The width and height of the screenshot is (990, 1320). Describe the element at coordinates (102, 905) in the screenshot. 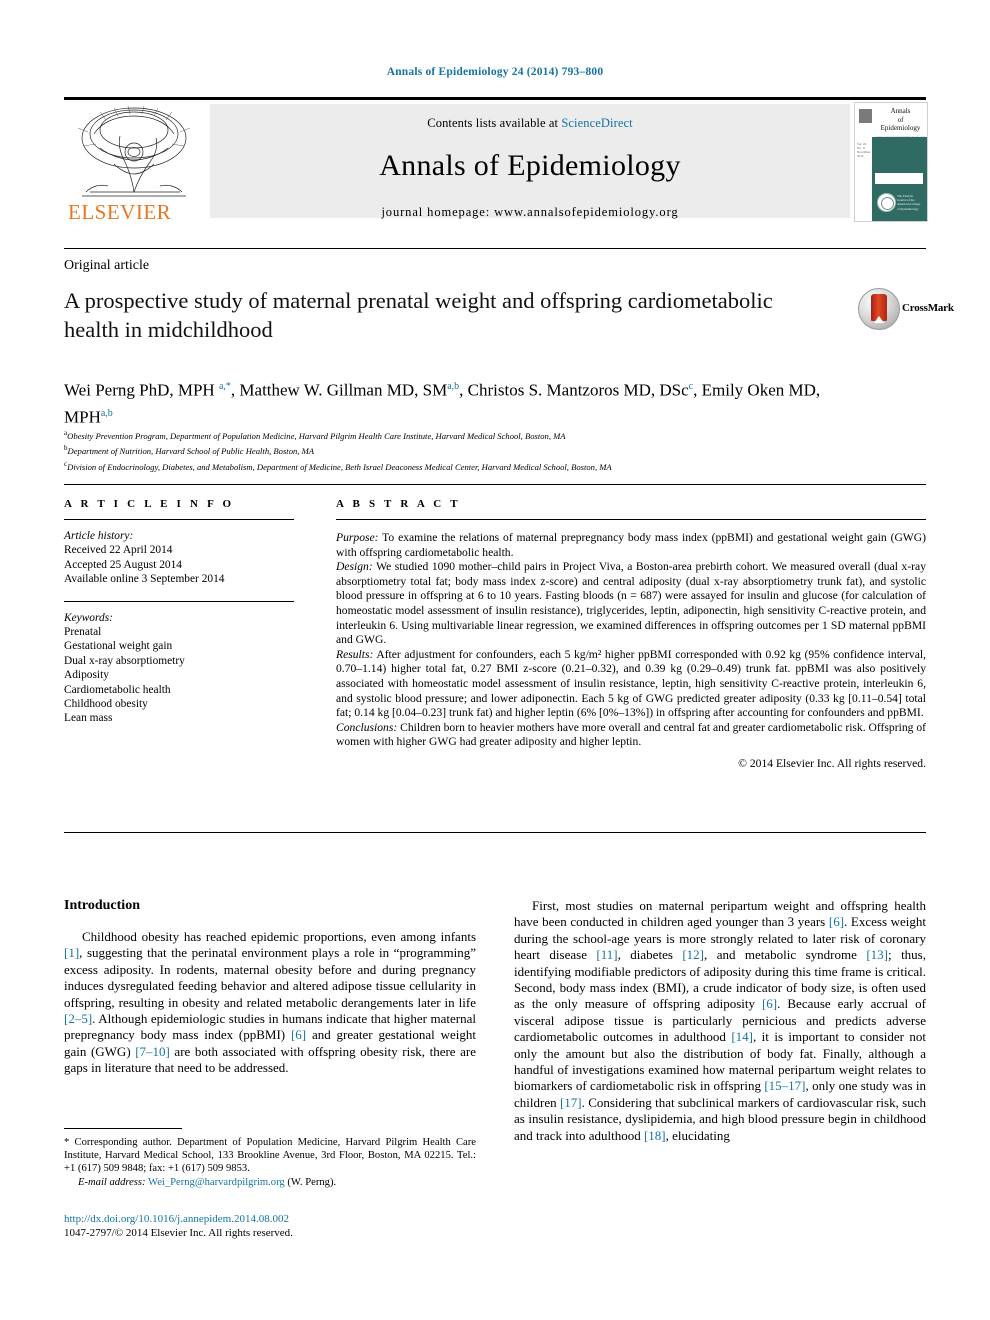

I see `section-heading-introduction: Introduction` at that location.